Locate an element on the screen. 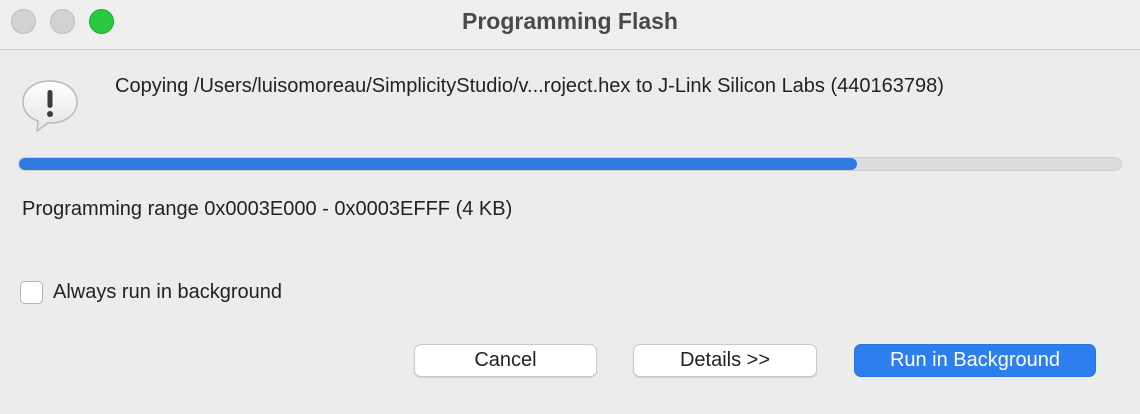  always-run-in-background-label: Always run in background is located at coordinates (167, 292).